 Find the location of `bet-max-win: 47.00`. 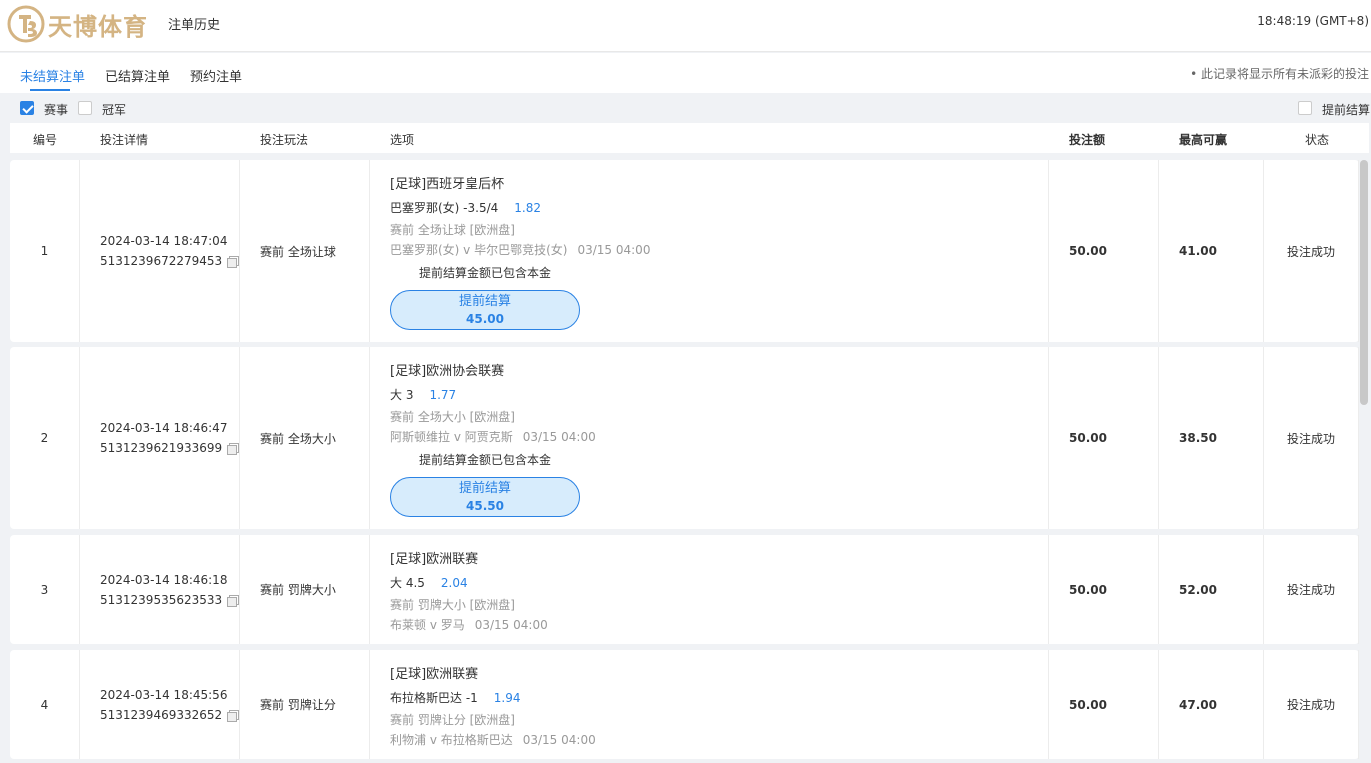

bet-max-win: 47.00 is located at coordinates (1211, 704).